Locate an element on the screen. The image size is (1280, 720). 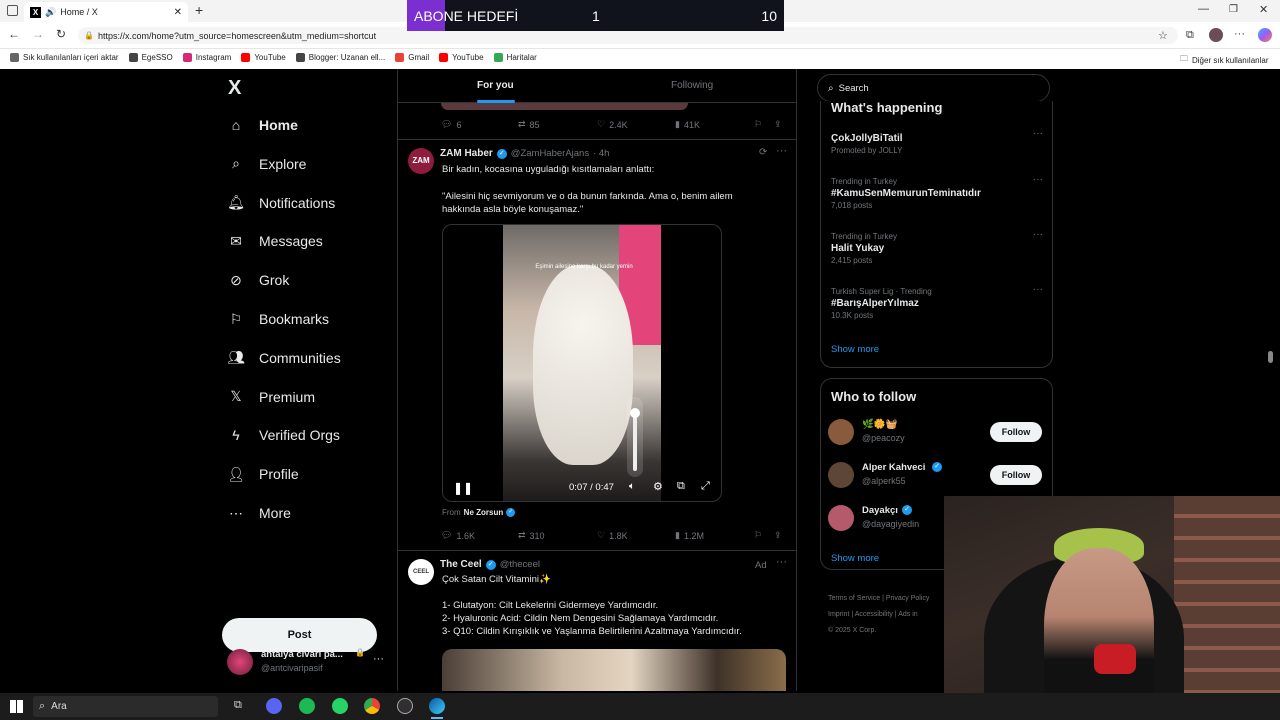
bookmark-item: EgeSSO is located at coordinates (150, 57).